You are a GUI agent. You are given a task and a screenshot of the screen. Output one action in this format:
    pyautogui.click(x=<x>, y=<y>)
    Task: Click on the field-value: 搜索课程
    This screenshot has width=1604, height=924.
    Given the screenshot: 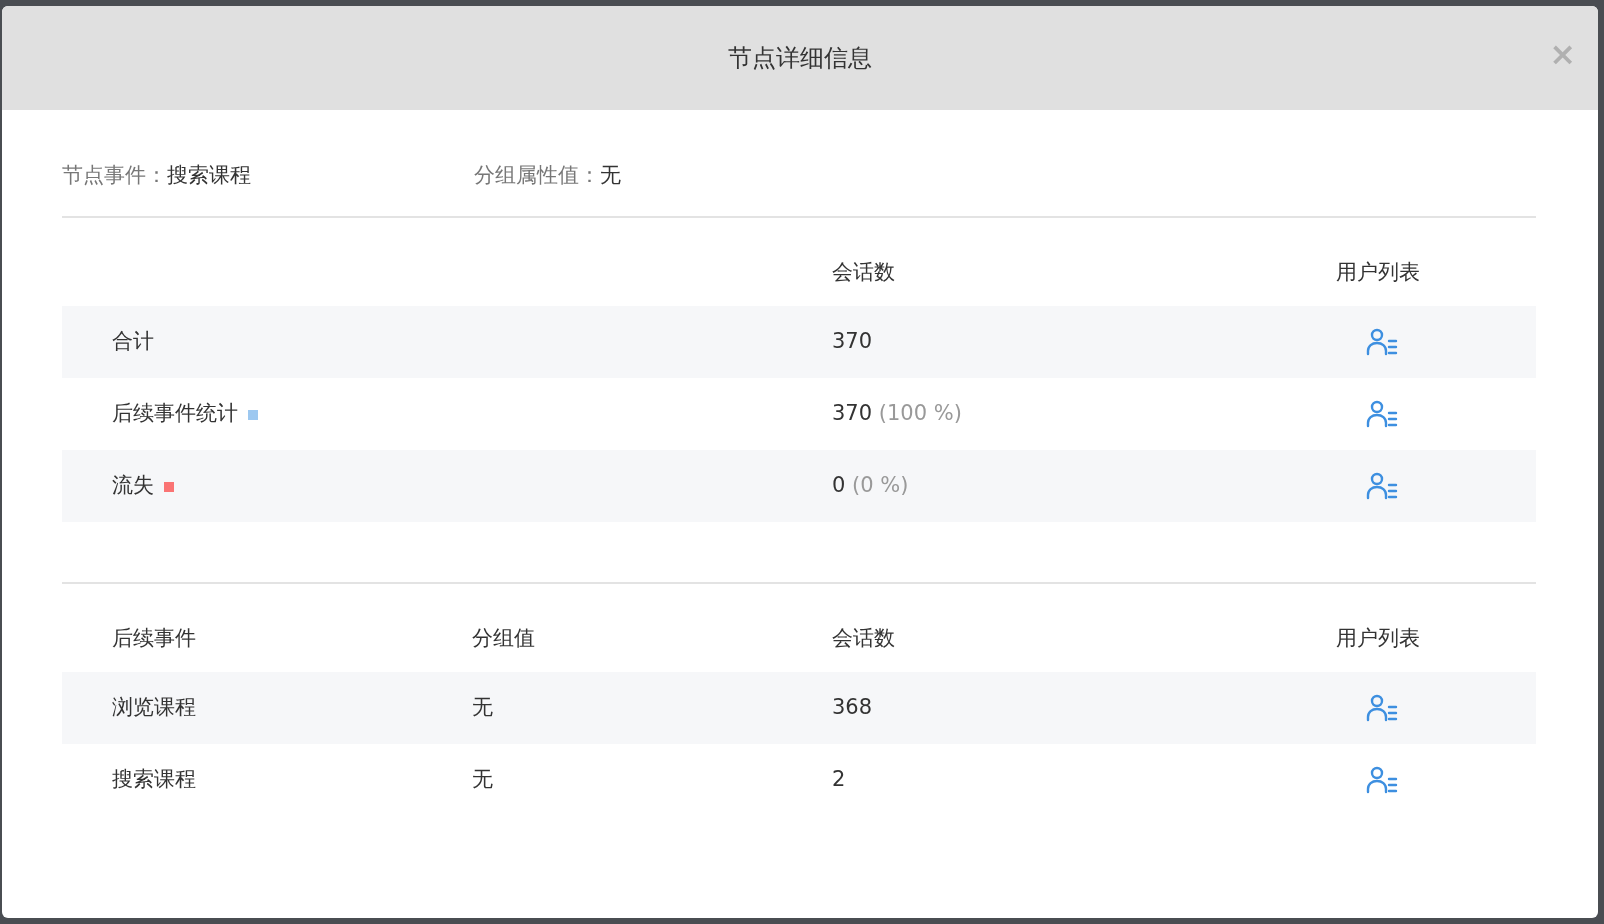 What is the action you would take?
    pyautogui.click(x=209, y=175)
    